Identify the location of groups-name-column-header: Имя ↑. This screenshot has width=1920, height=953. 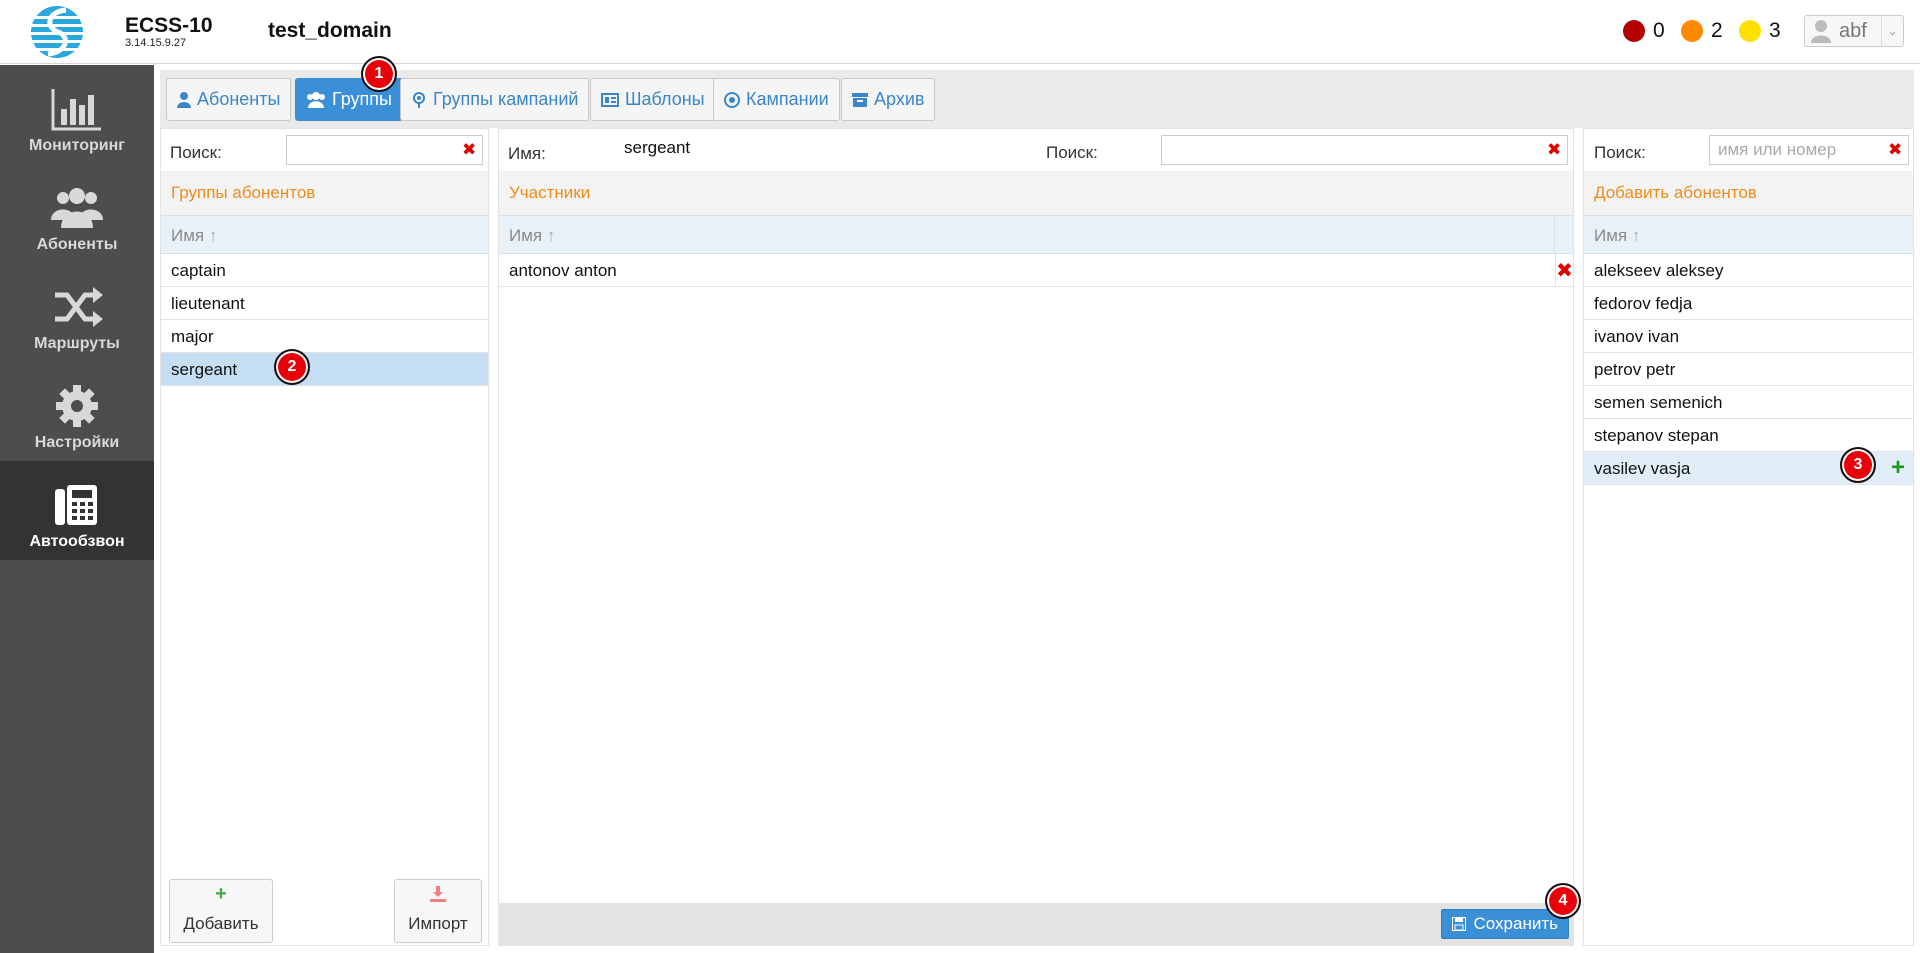
(324, 234).